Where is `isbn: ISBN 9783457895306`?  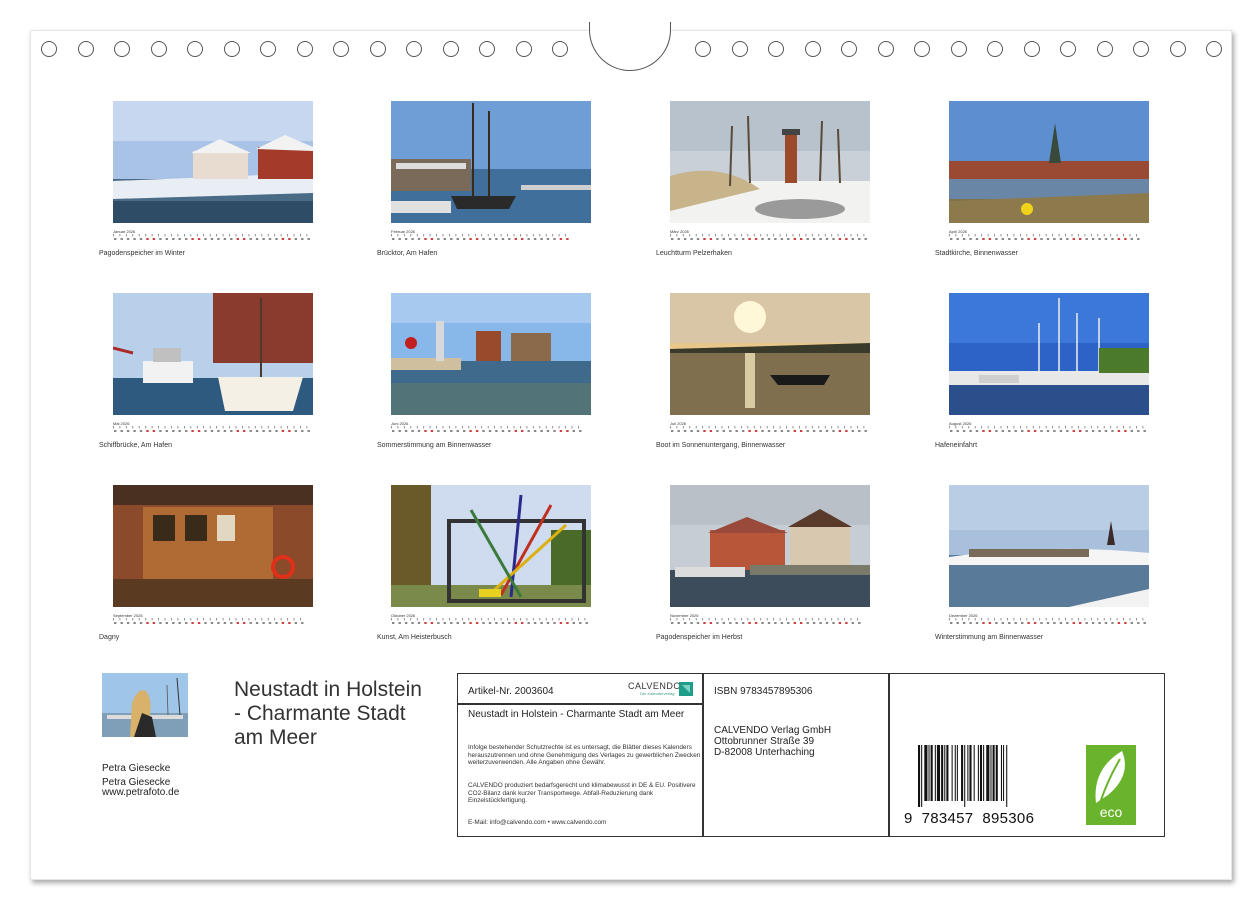 isbn: ISBN 9783457895306 is located at coordinates (763, 691).